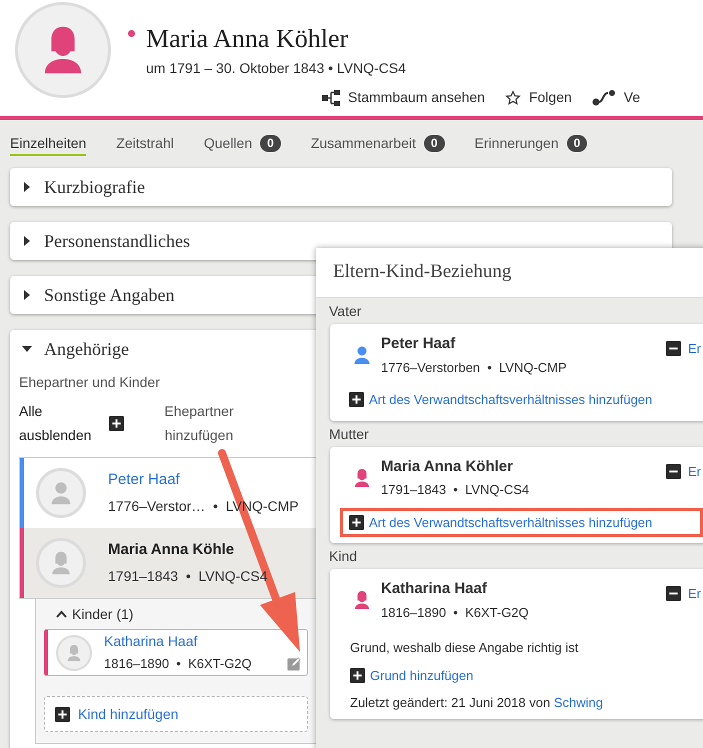 The height and width of the screenshot is (748, 703). I want to click on relation-icon, so click(604, 97).